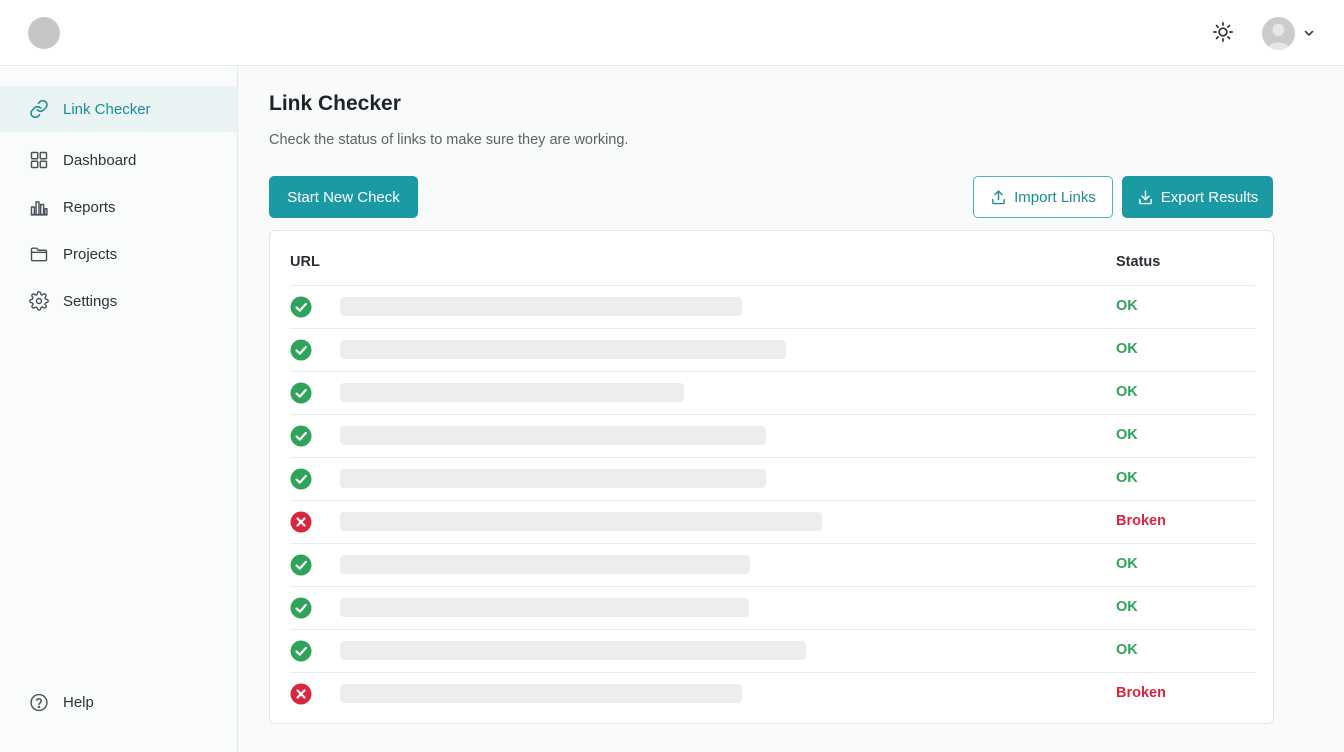 The image size is (1344, 752). What do you see at coordinates (39, 109) in the screenshot?
I see `link-icon` at bounding box center [39, 109].